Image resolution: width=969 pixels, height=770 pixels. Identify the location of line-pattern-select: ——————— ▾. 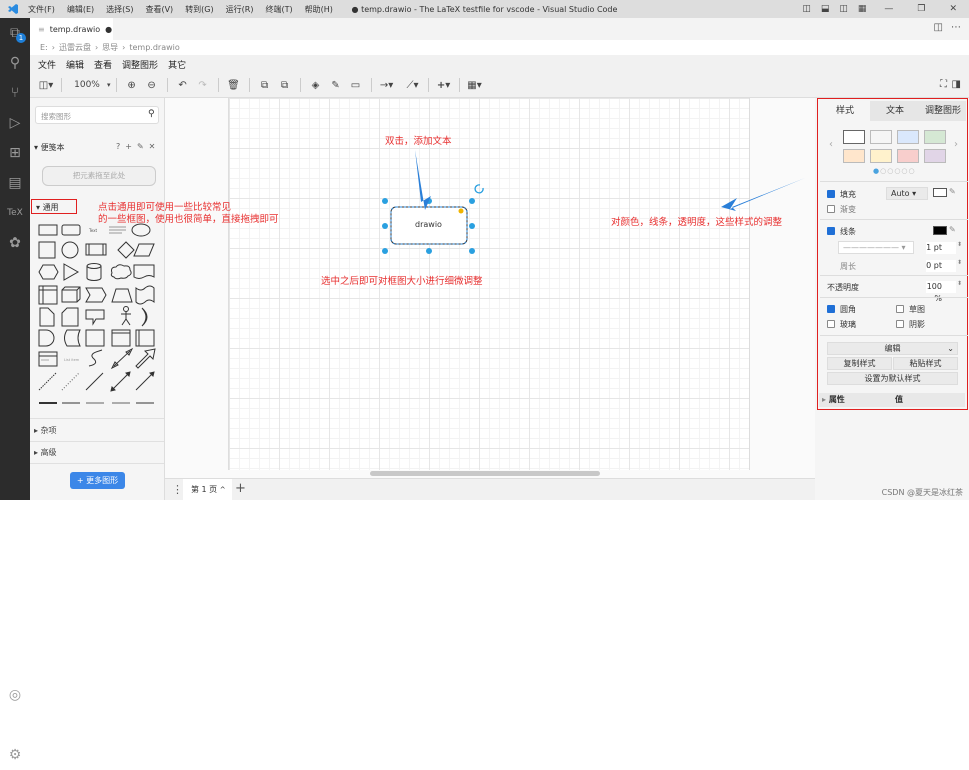
(876, 247).